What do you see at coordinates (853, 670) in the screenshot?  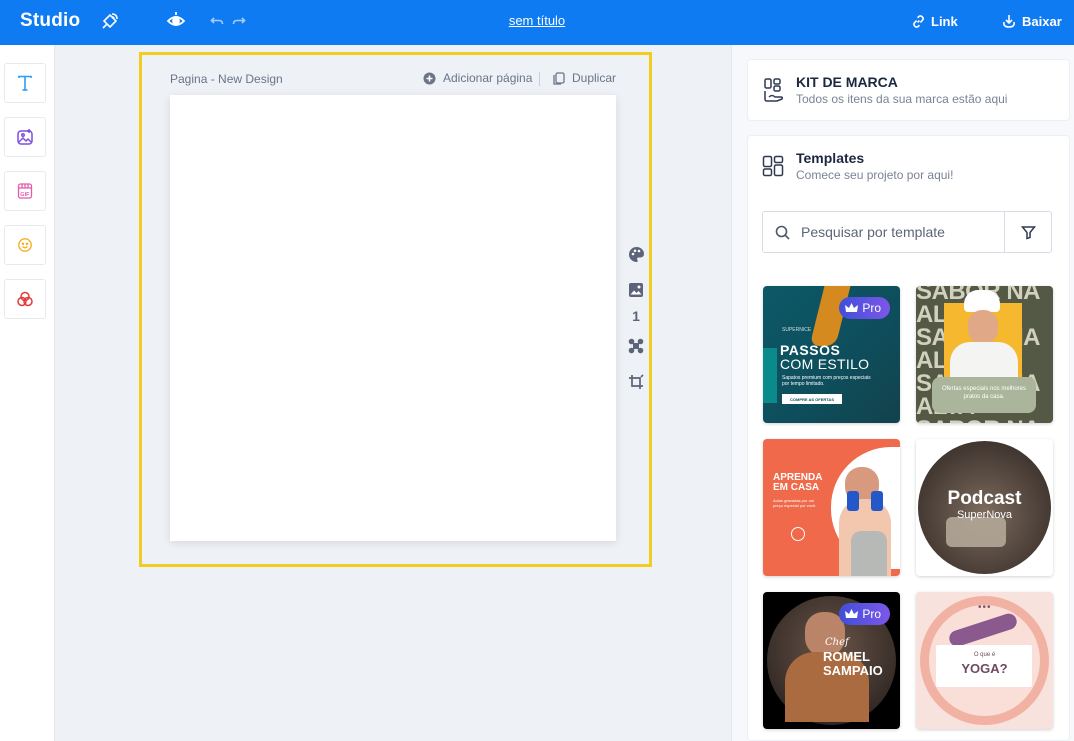 I see `template-name-2: SAMPAIO` at bounding box center [853, 670].